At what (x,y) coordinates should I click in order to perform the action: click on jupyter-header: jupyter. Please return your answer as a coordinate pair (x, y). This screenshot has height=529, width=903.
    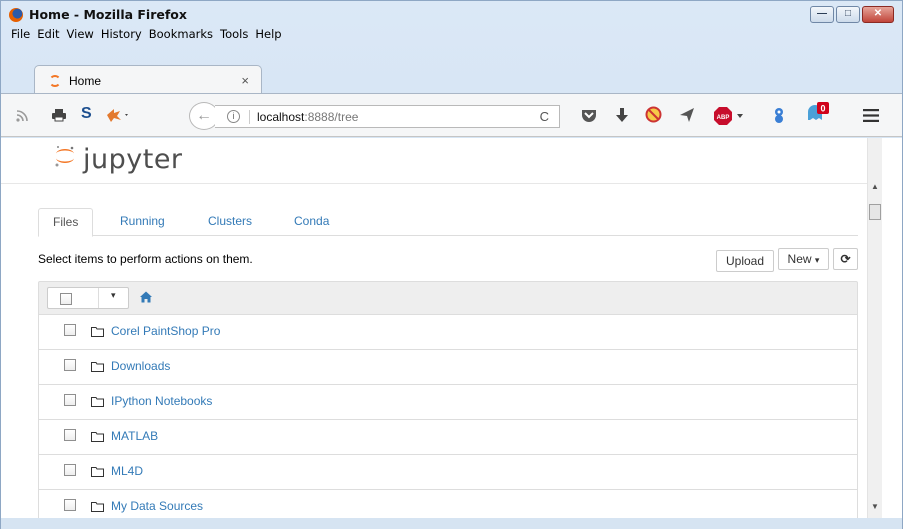
    Looking at the image, I should click on (434, 161).